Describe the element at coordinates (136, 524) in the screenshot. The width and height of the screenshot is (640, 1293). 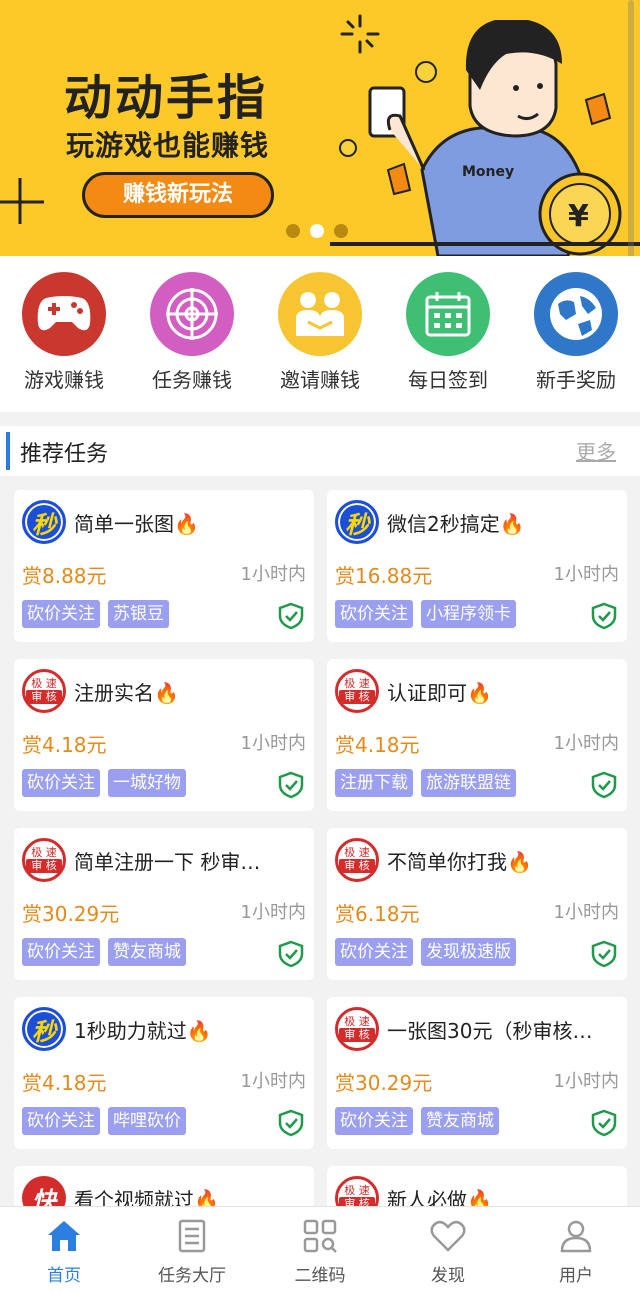
I see `task-title: 简单一张图🔥` at that location.